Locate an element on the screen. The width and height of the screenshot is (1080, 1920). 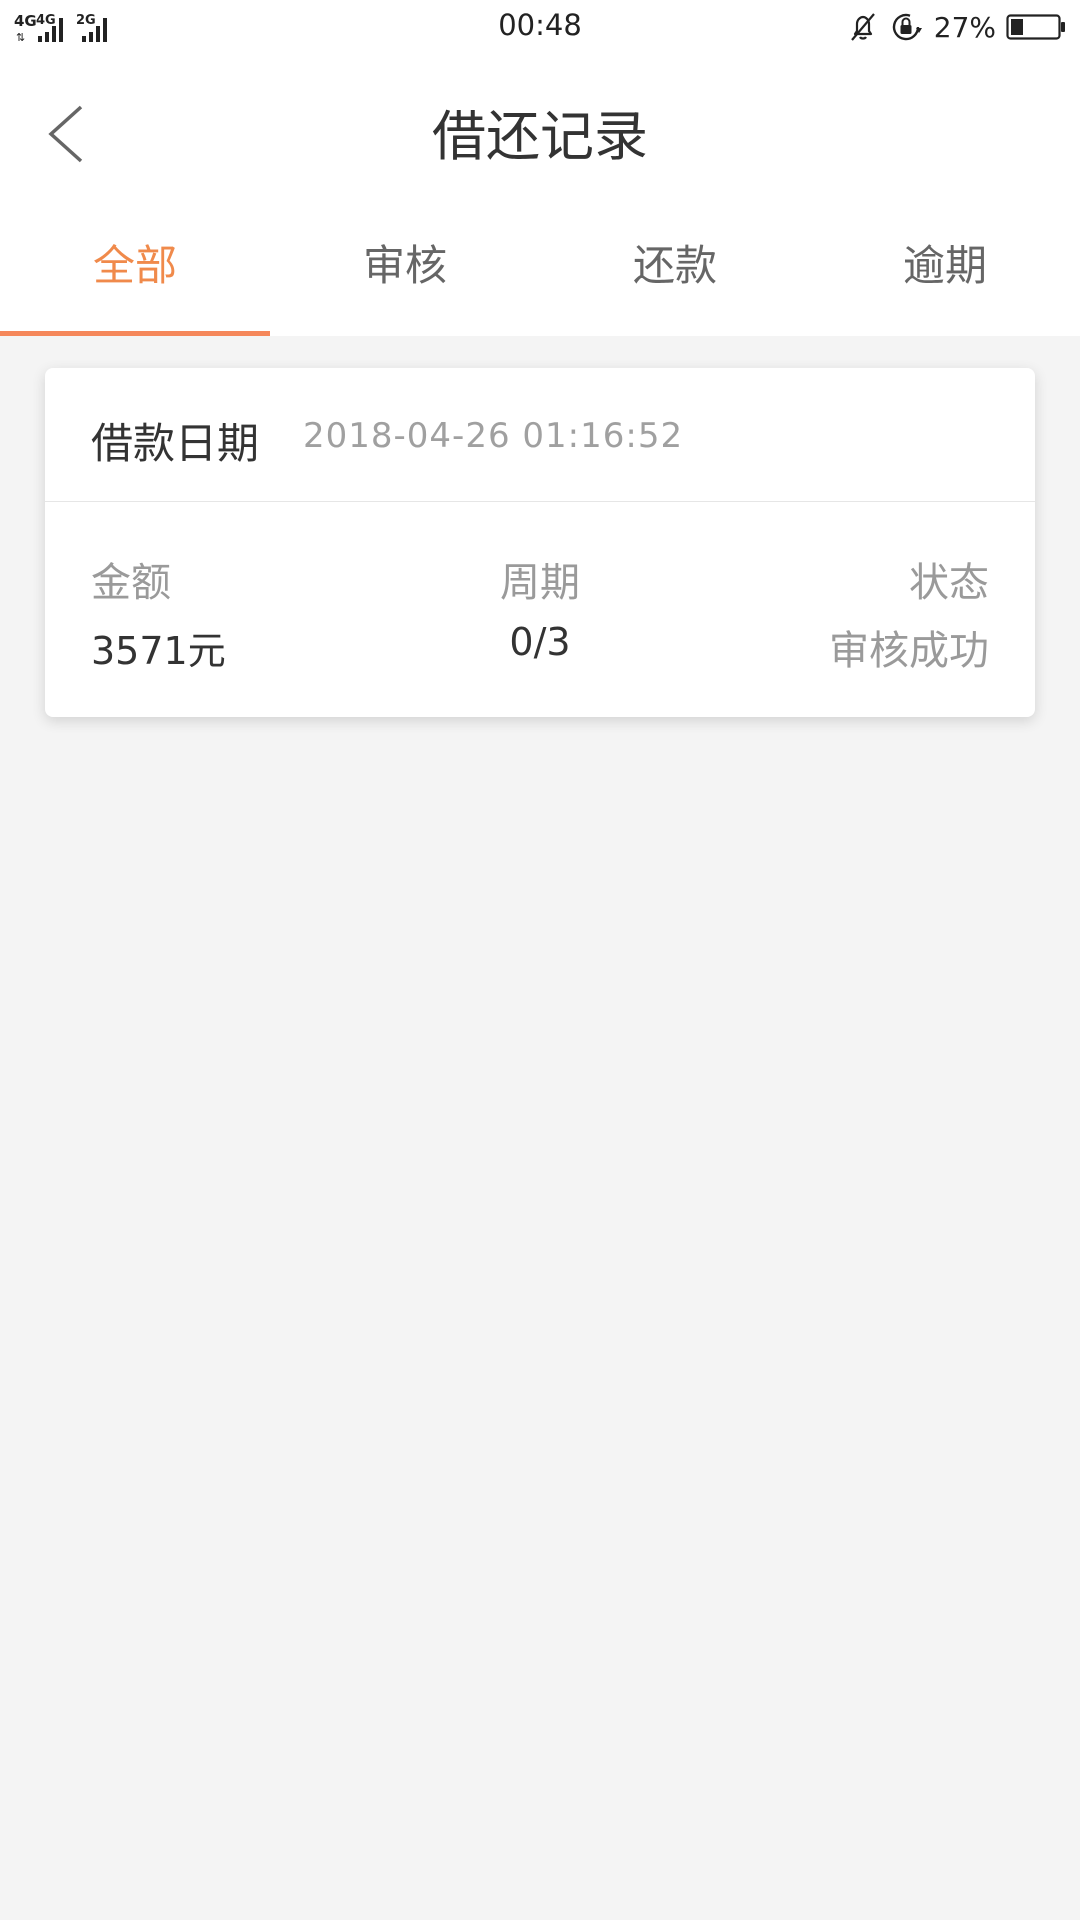
tab-bar: 全部 审核 还款 逾期 is located at coordinates (540, 270).